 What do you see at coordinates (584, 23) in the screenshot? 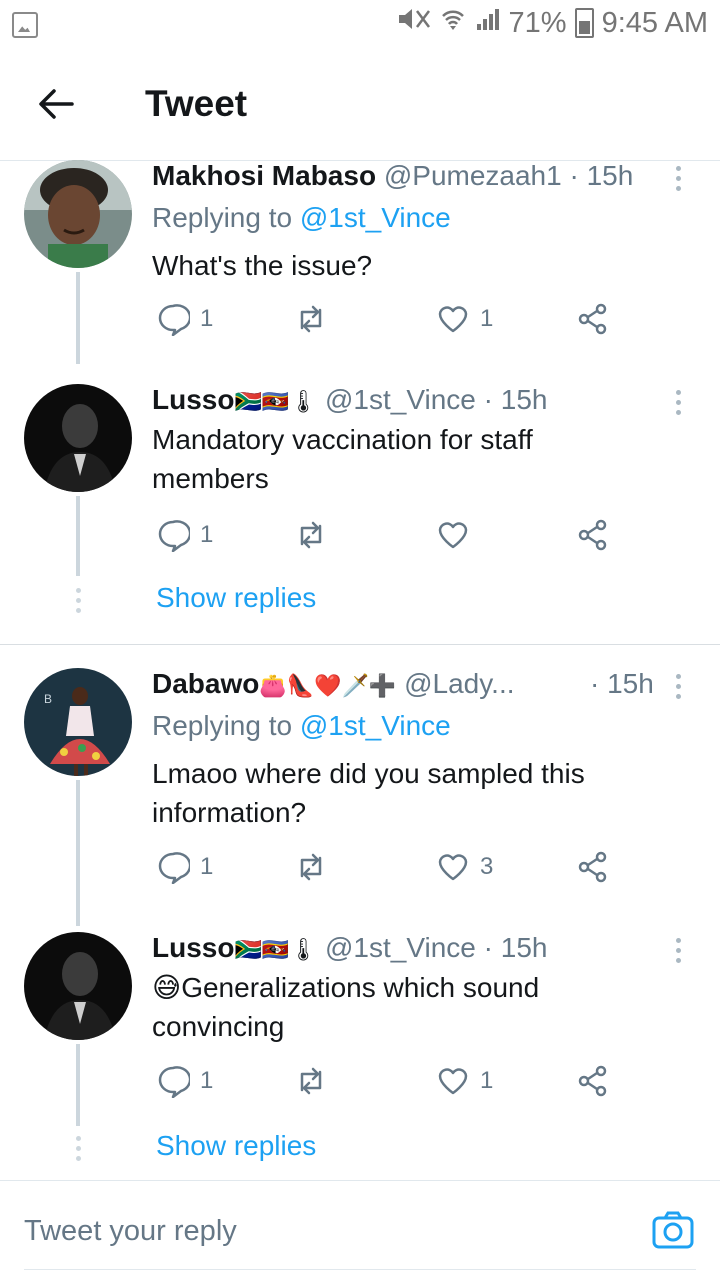
I see `battery-icon` at bounding box center [584, 23].